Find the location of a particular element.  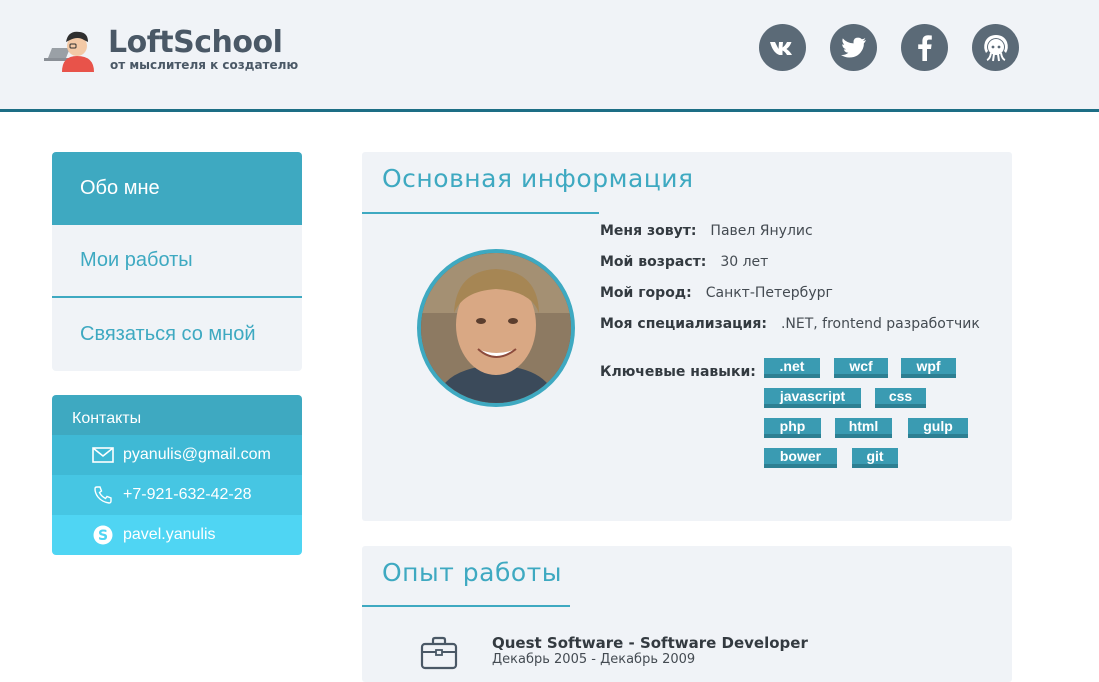

twitter-icon is located at coordinates (853, 47).